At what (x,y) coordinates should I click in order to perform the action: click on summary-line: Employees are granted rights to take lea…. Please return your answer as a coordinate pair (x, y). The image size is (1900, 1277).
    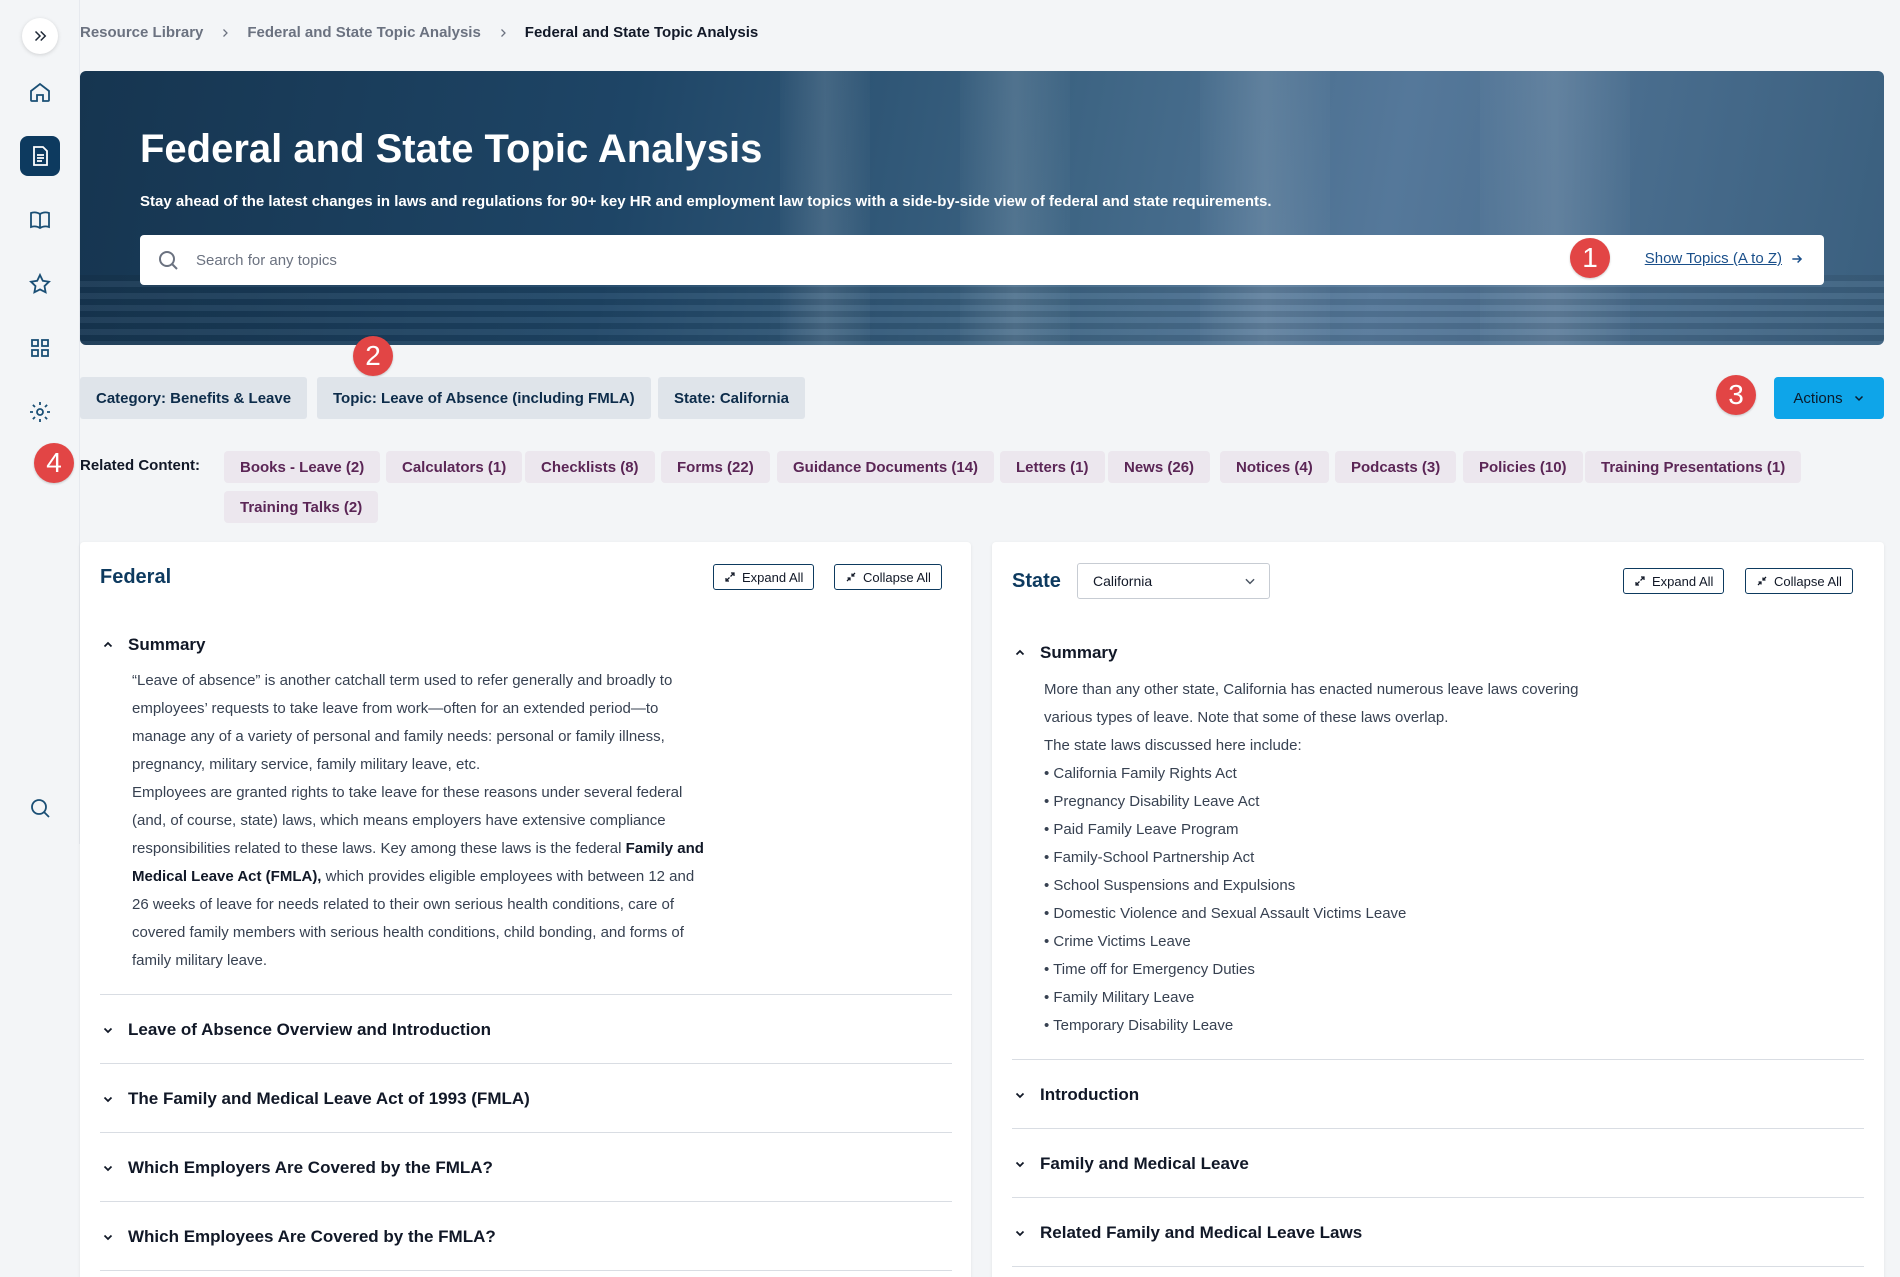
    Looking at the image, I should click on (407, 792).